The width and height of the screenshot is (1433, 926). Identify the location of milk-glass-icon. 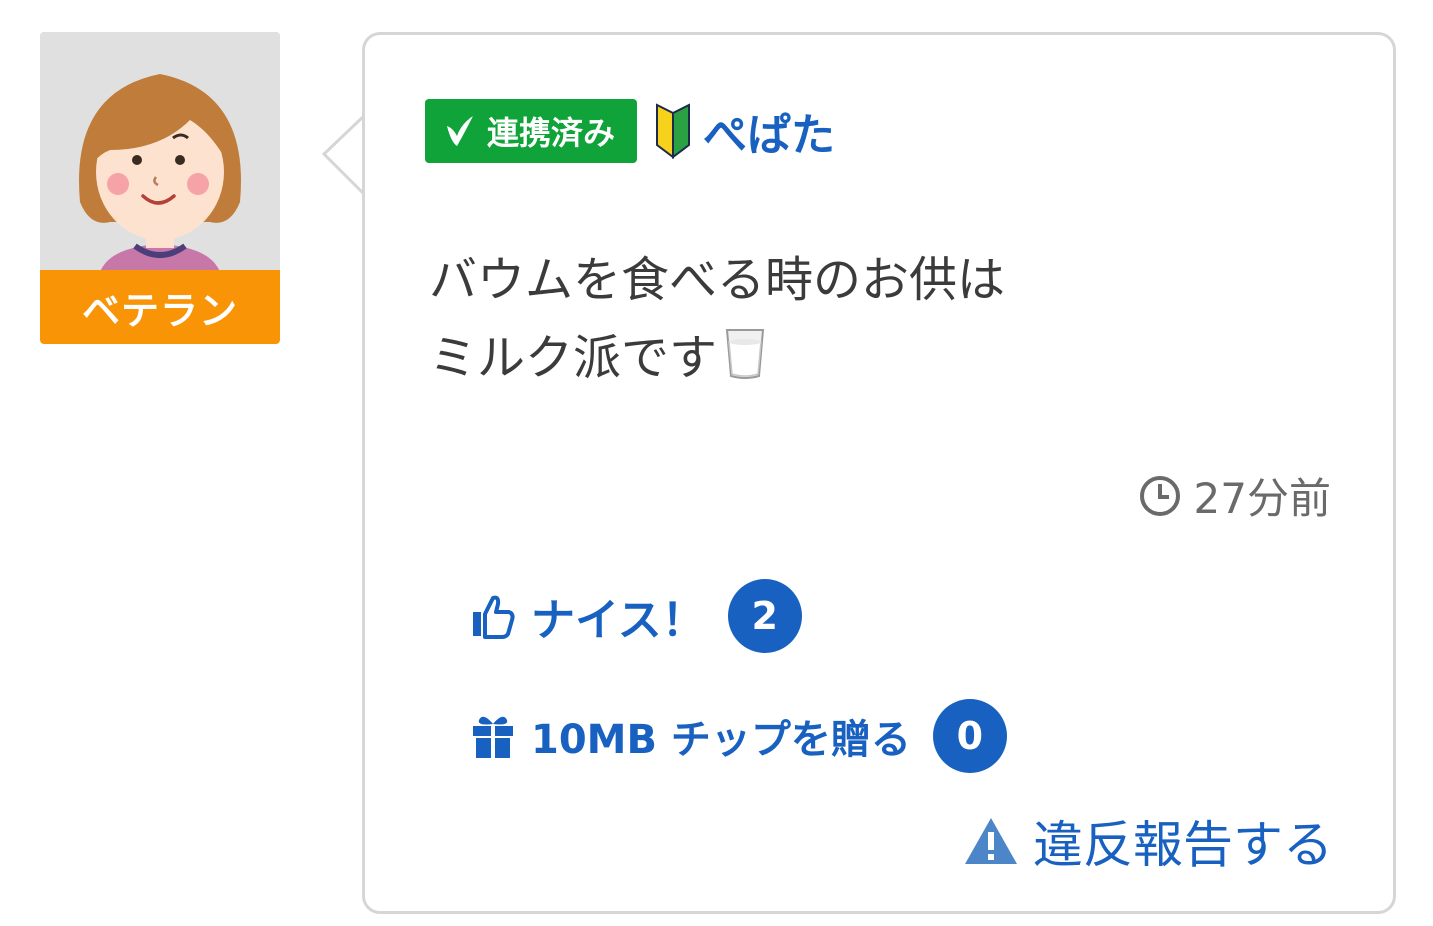
(745, 354).